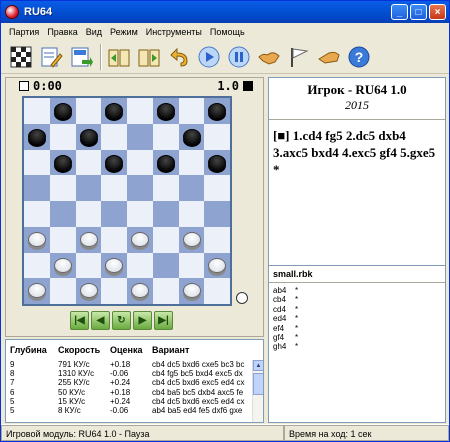  Describe the element at coordinates (227, 32) in the screenshot. I see `menu-help: Помощь` at that location.